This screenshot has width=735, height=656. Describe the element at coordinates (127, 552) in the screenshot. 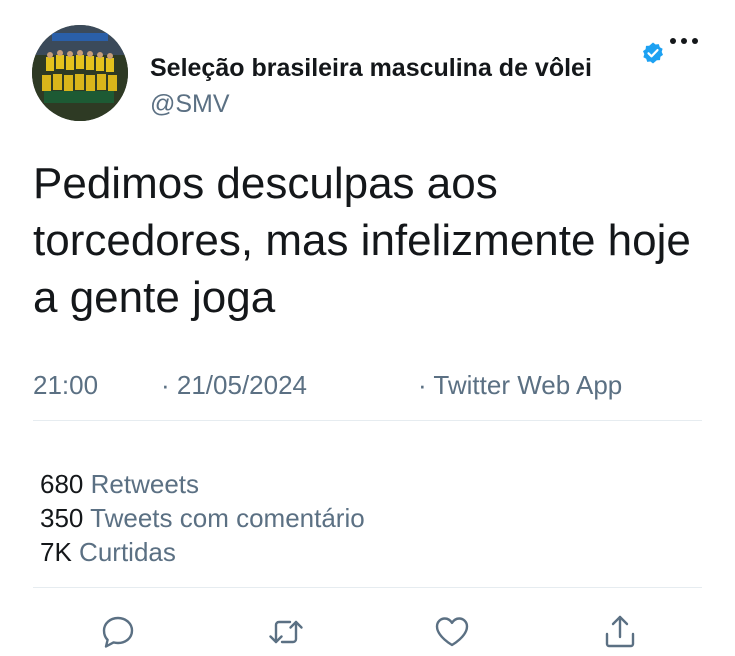

I see `likes-label: Curtidas` at that location.